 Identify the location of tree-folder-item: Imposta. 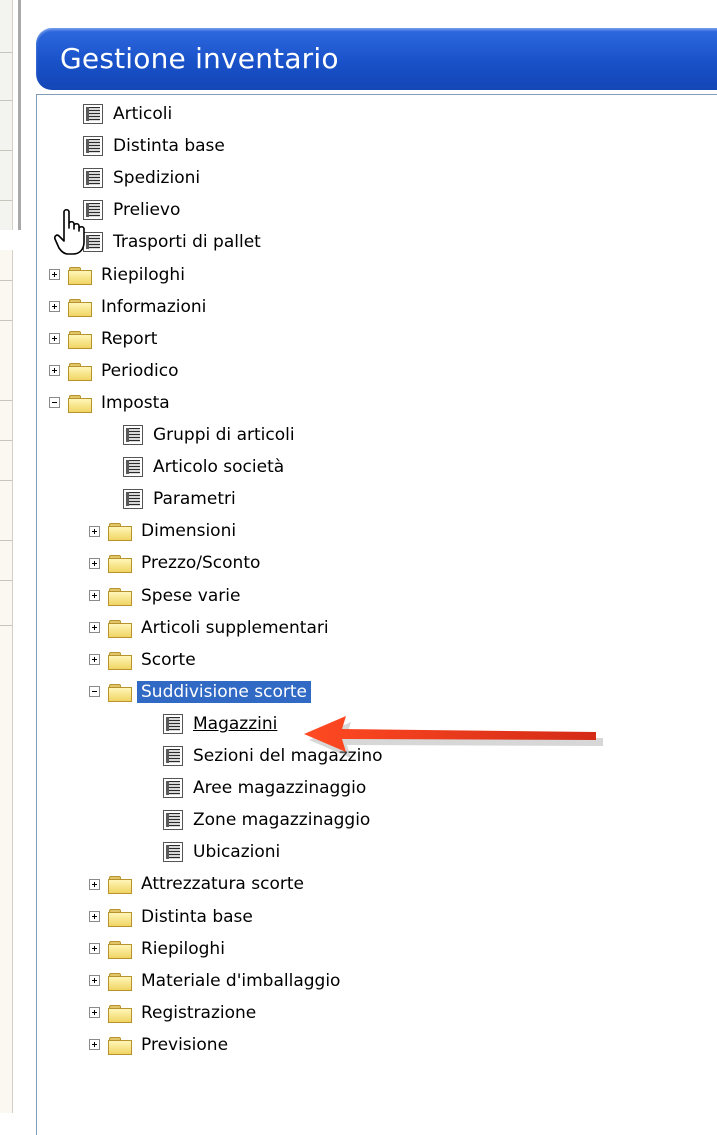
(109, 403).